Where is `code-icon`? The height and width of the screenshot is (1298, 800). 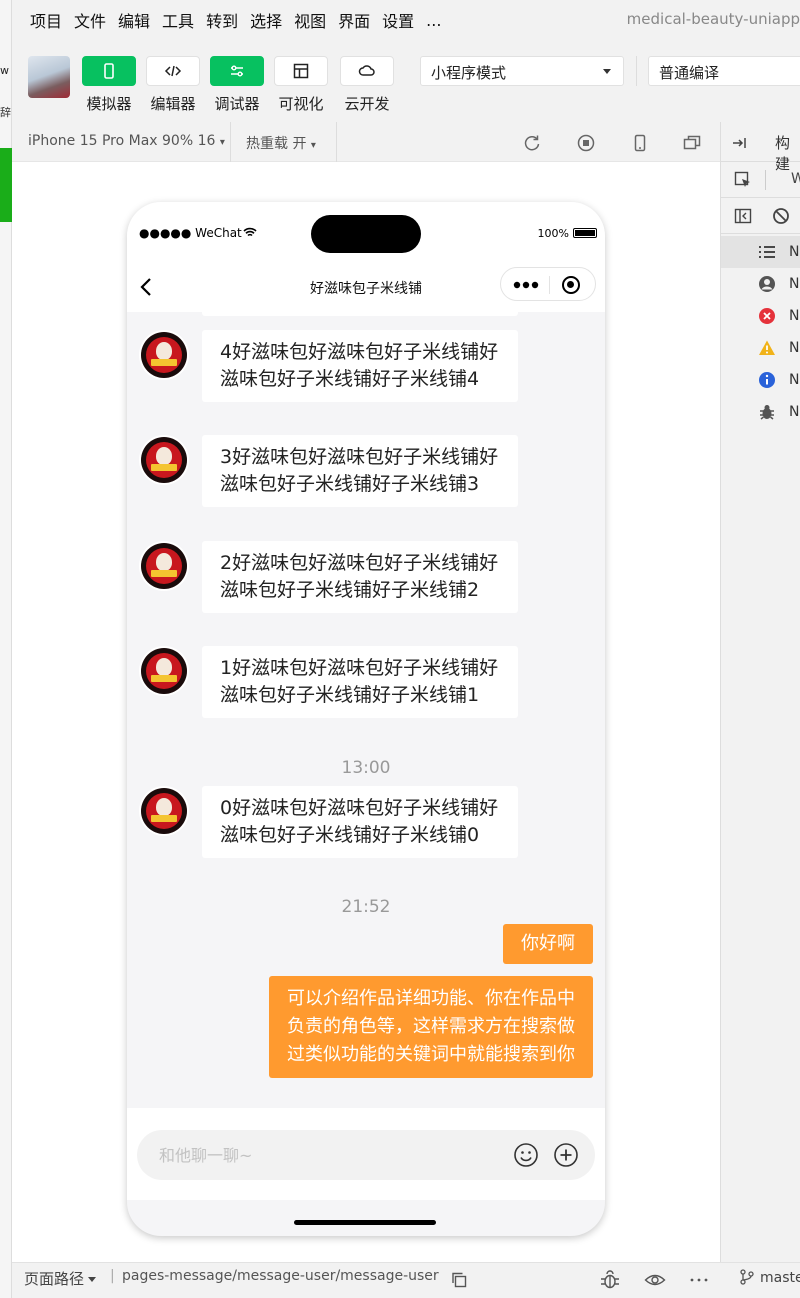
code-icon is located at coordinates (173, 71).